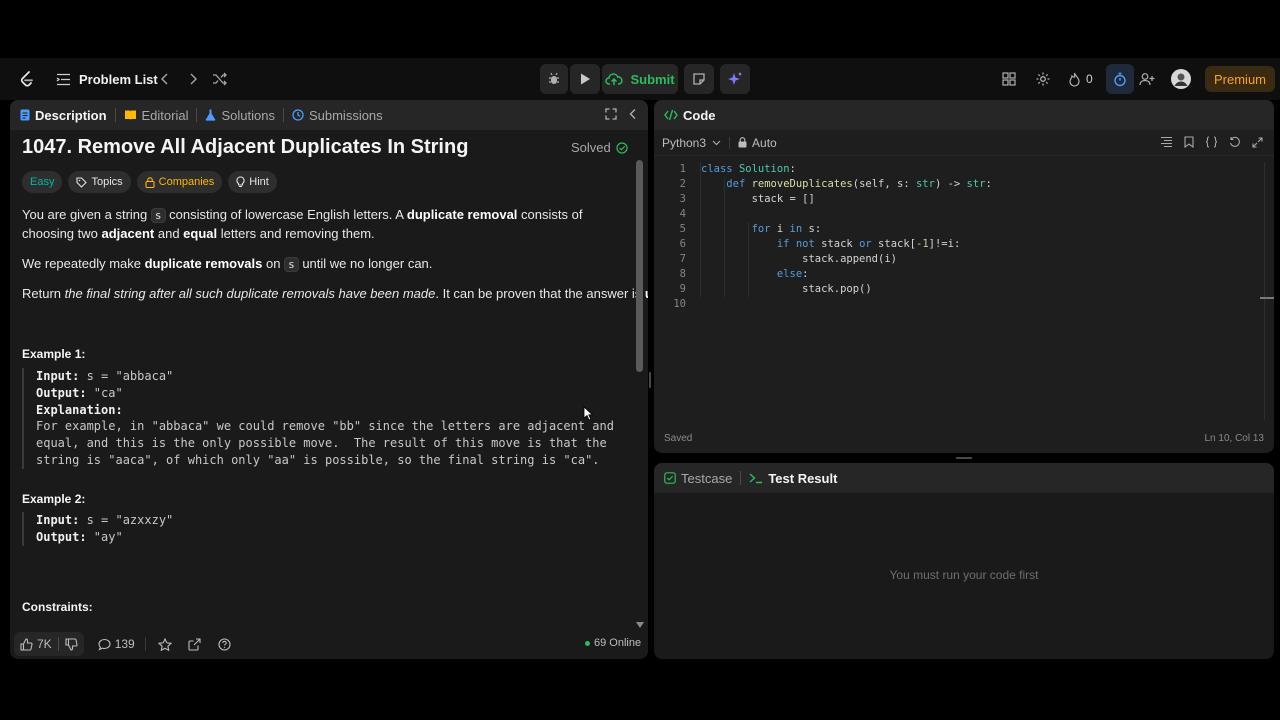  What do you see at coordinates (682, 289) in the screenshot?
I see `line-number: 9` at bounding box center [682, 289].